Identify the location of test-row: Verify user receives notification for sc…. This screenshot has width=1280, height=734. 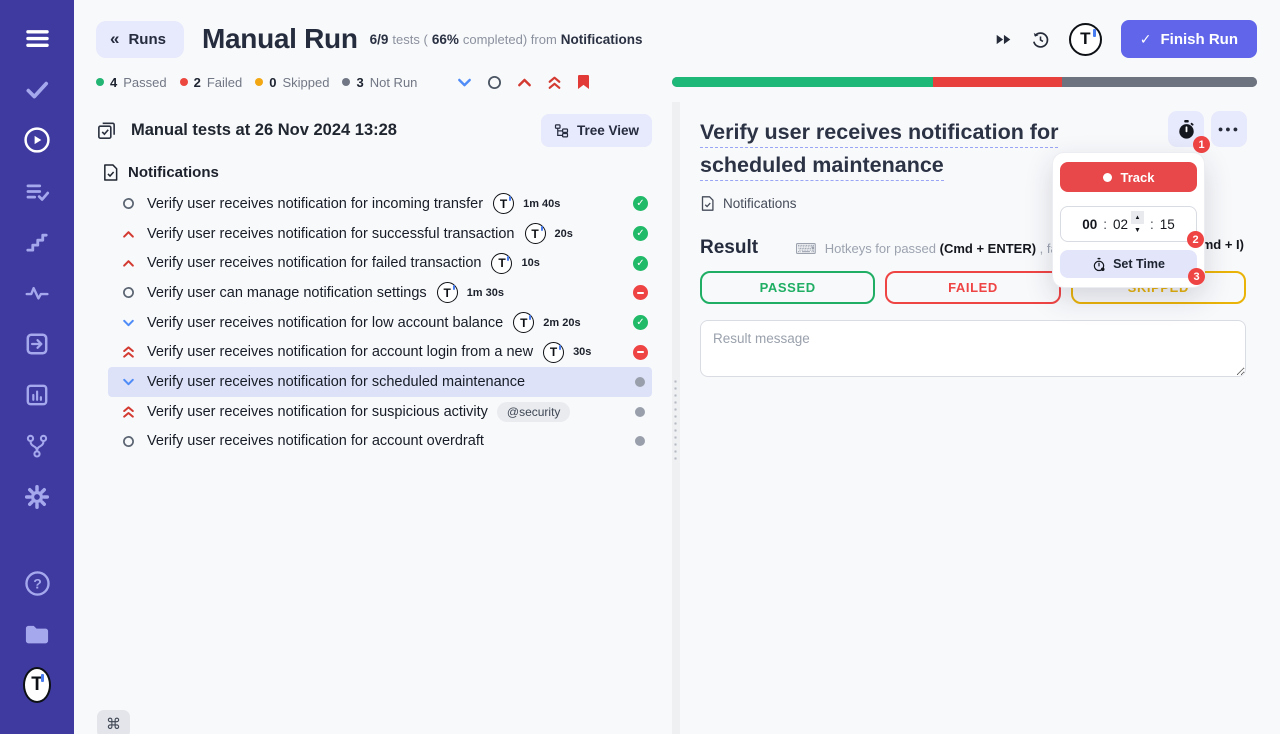
(380, 382).